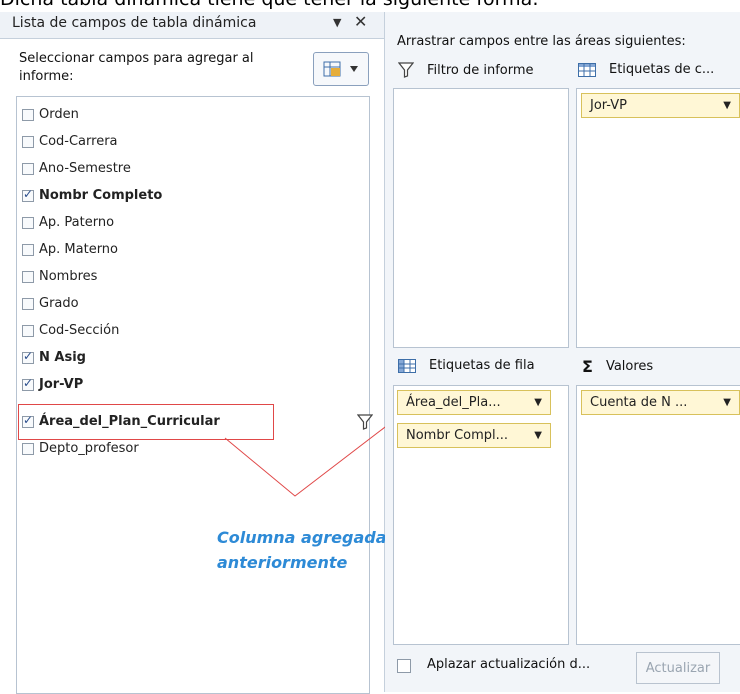 The width and height of the screenshot is (740, 694). Describe the element at coordinates (629, 366) in the screenshot. I see `values-label: Valores` at that location.